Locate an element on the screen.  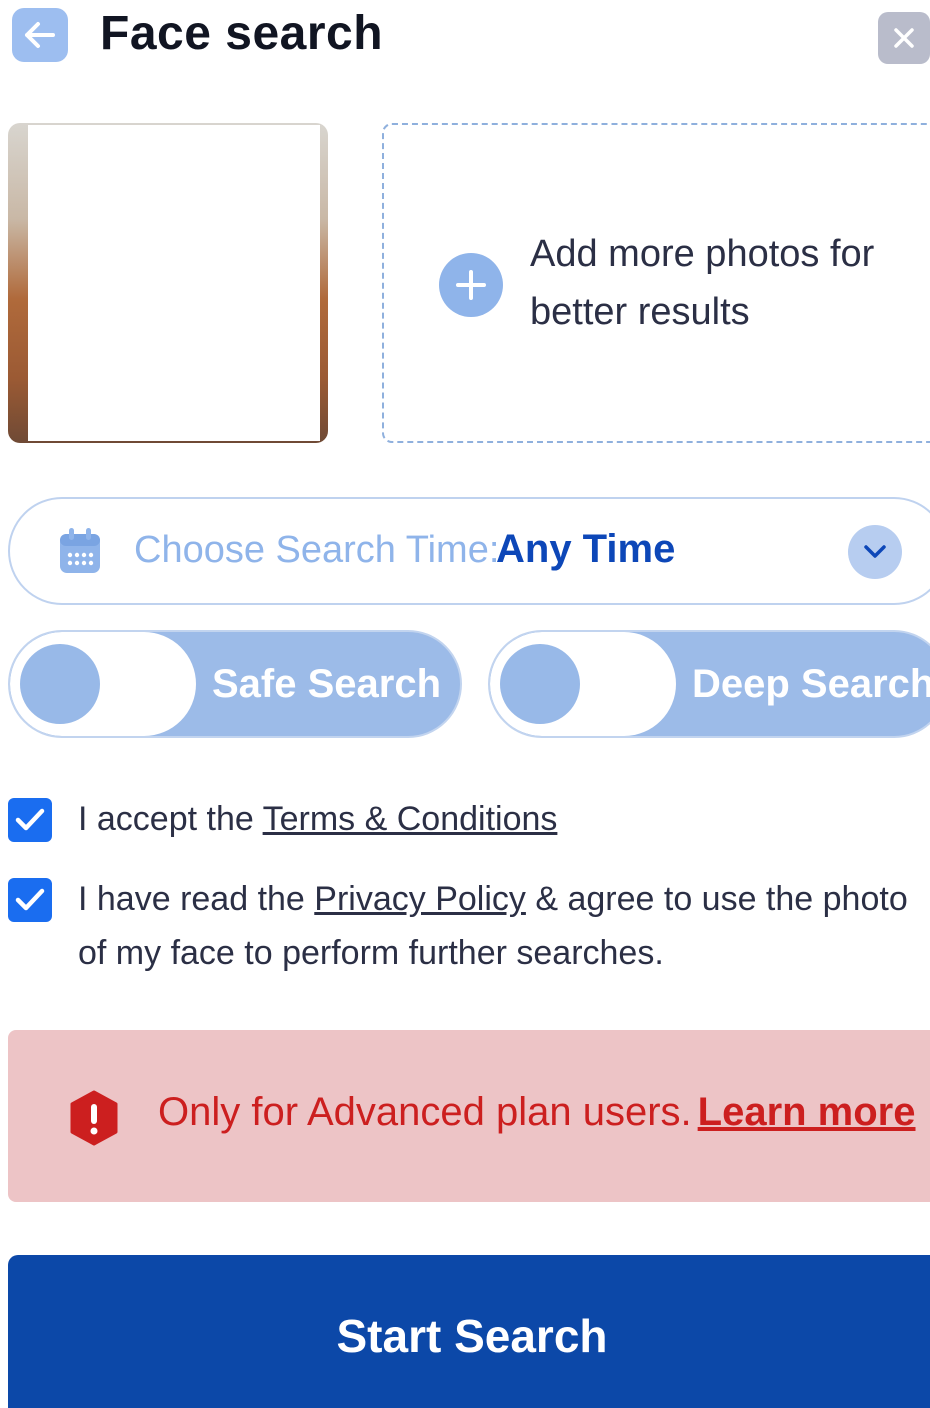
back-button is located at coordinates (40, 35).